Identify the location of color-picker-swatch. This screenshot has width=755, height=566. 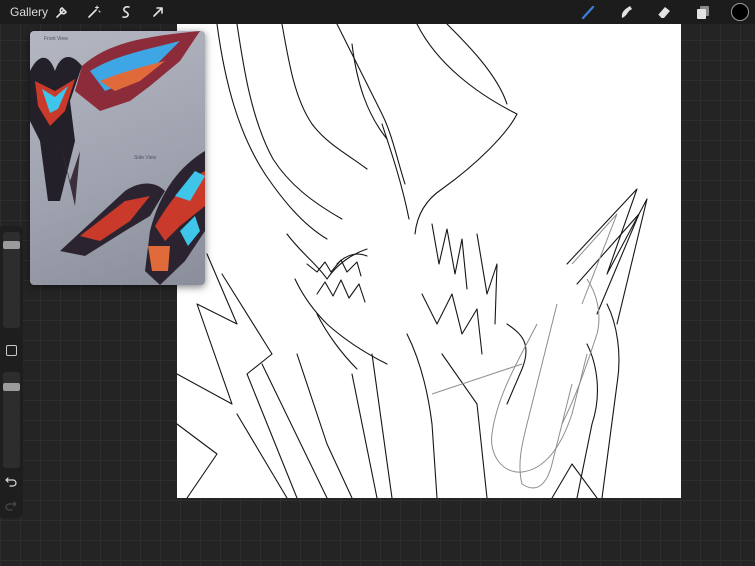
(740, 12).